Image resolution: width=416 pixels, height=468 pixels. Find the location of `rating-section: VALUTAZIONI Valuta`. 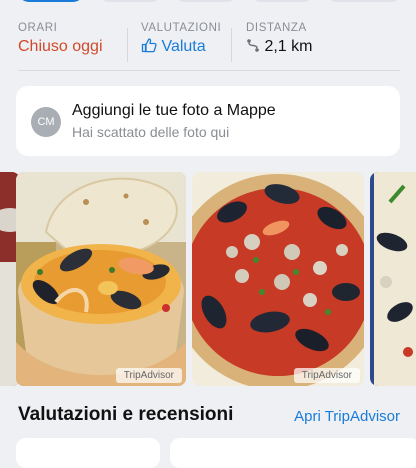

rating-section: VALUTAZIONI Valuta is located at coordinates (181, 39).